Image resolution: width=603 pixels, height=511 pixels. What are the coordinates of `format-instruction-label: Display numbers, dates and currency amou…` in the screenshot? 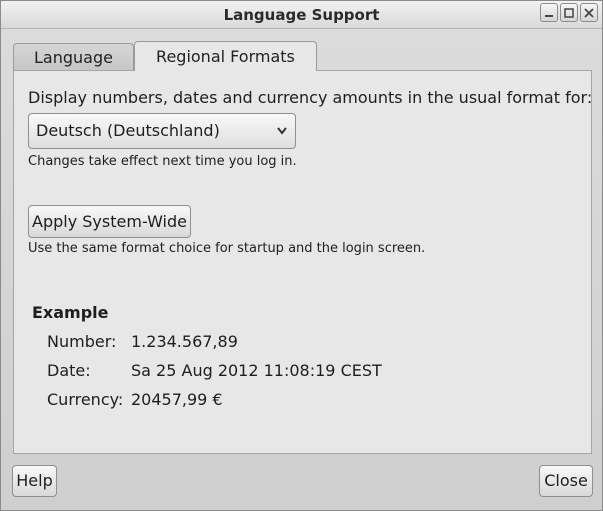 It's located at (310, 97).